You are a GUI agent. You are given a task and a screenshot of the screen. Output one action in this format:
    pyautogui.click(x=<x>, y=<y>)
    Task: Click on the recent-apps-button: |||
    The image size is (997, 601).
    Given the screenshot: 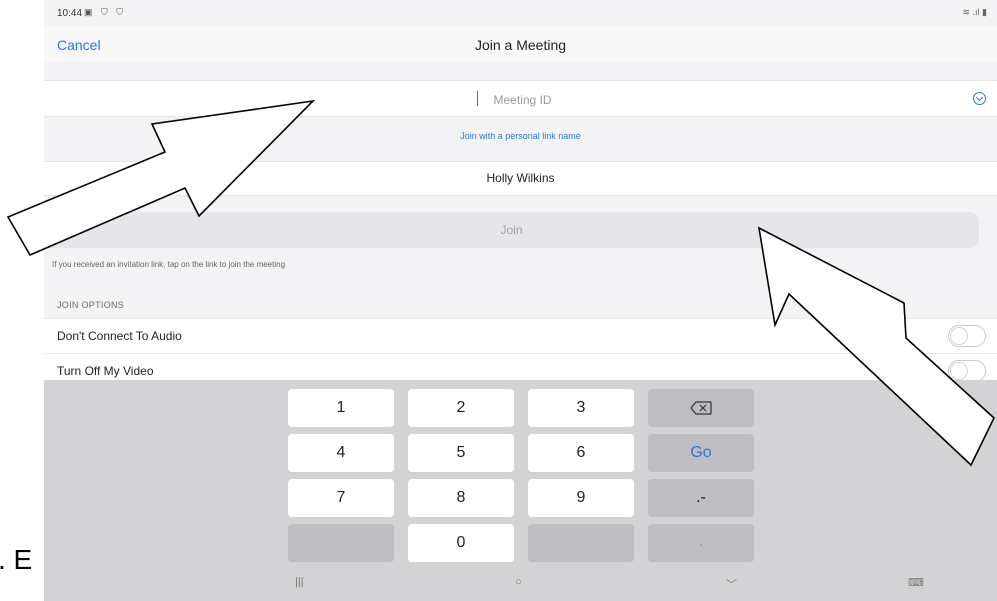 What is the action you would take?
    pyautogui.click(x=299, y=582)
    